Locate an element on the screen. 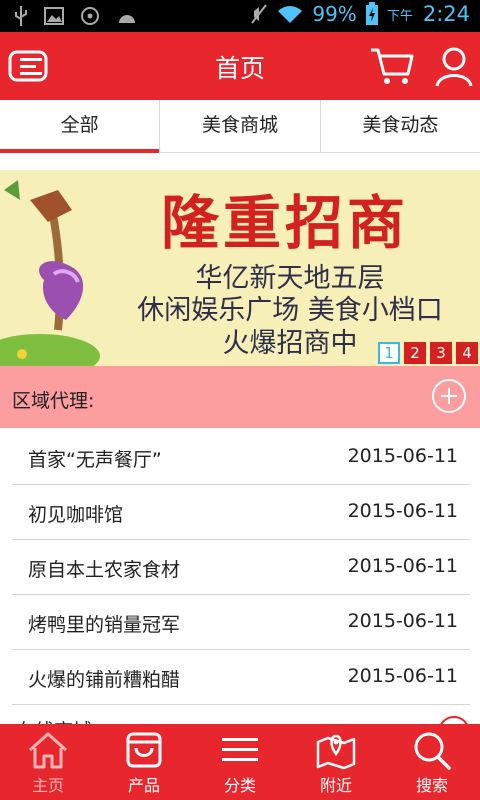 The image size is (480, 800). list-icon is located at coordinates (240, 749).